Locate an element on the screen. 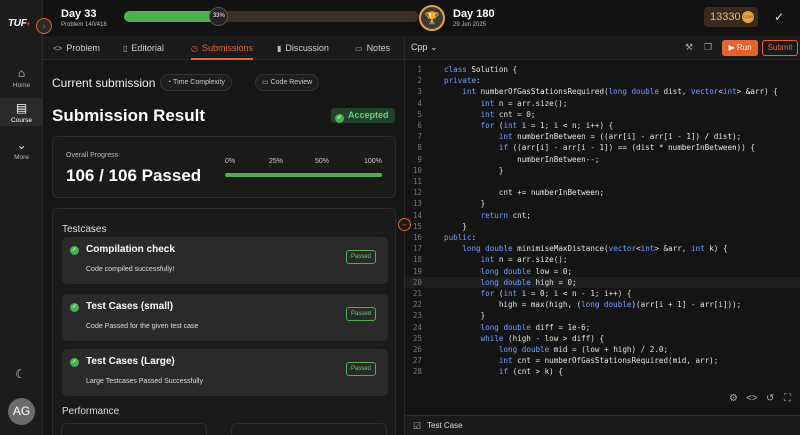  code-text: numberInBetween--; is located at coordinates (522, 159).